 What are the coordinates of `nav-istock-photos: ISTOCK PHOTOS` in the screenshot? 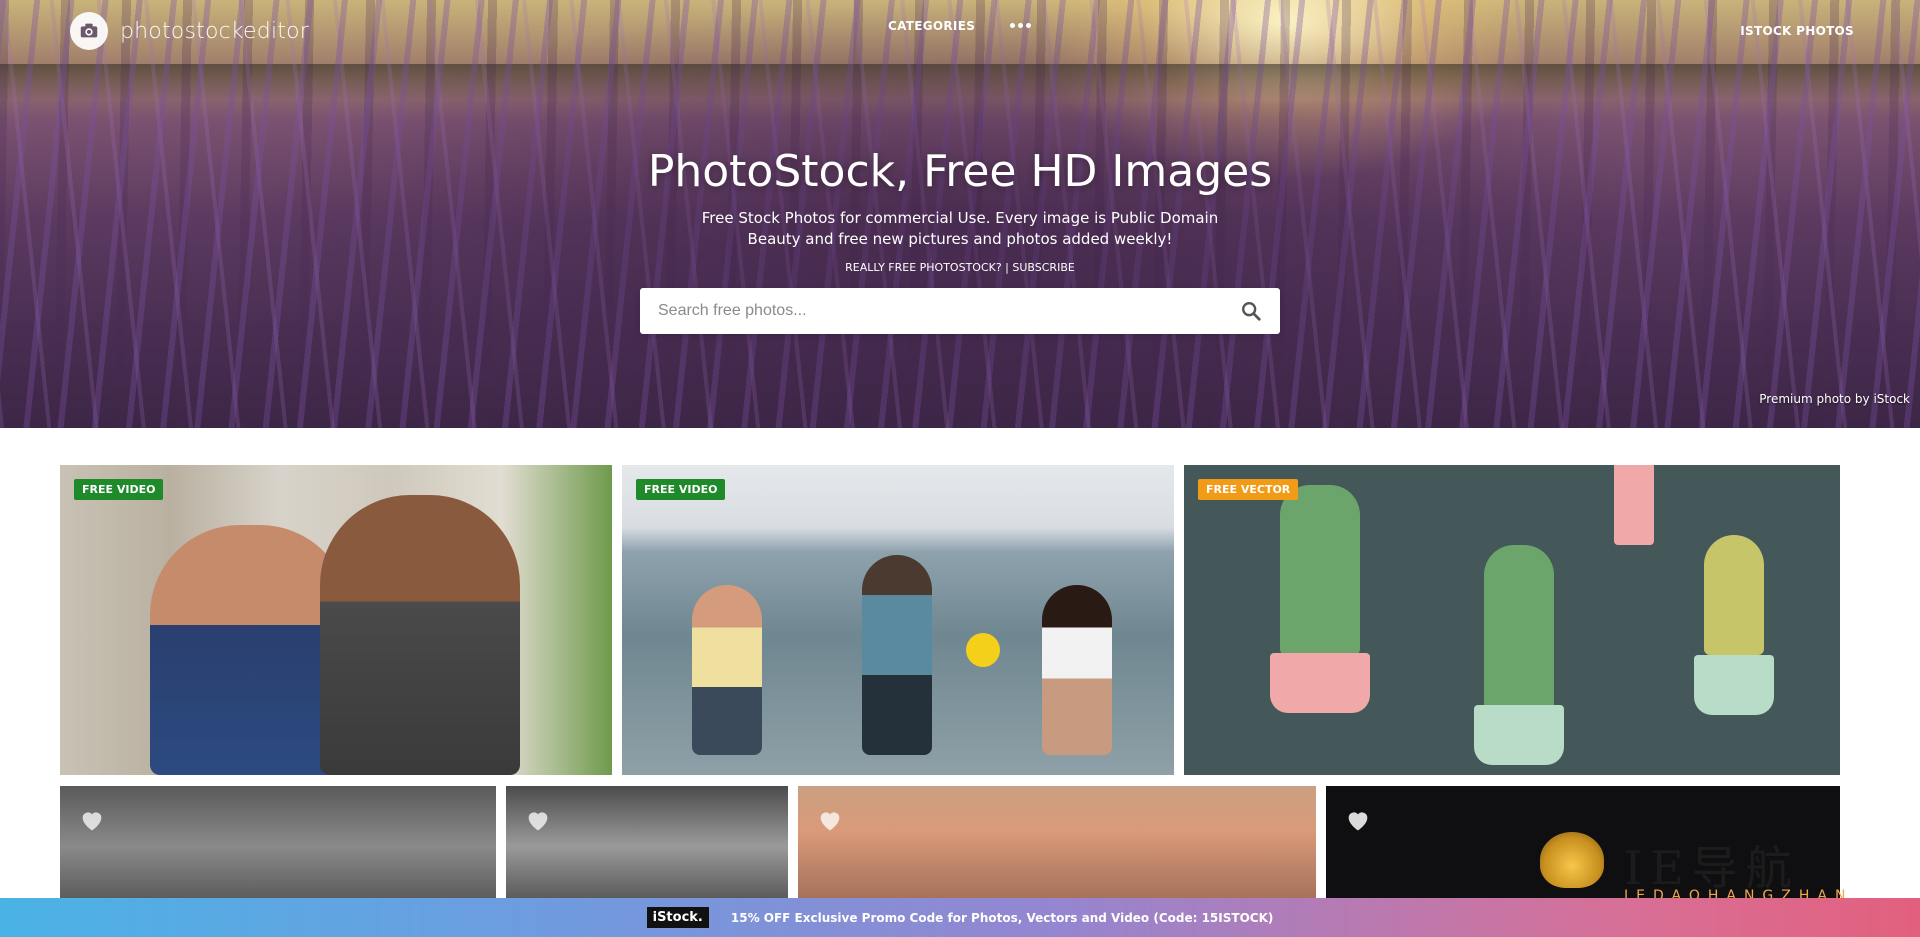 It's located at (1797, 31).